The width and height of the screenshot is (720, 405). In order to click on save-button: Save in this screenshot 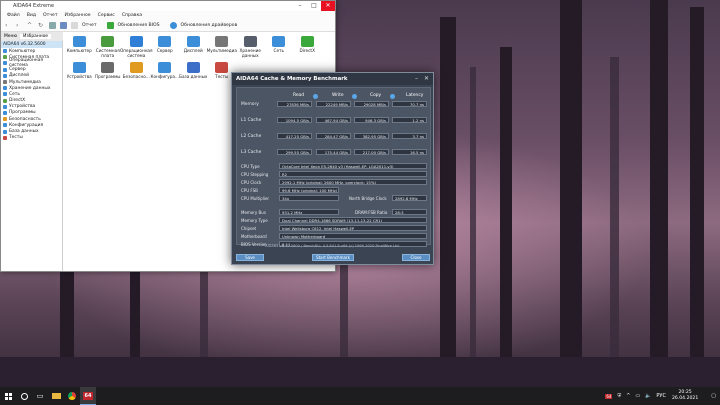, I will do `click(250, 257)`.